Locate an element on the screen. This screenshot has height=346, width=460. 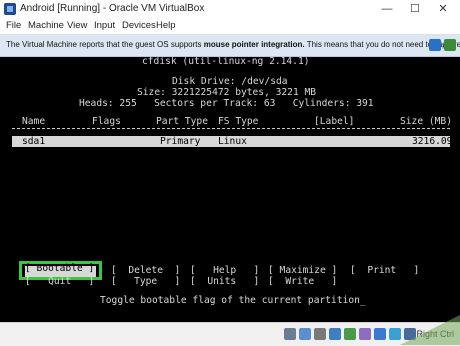
partition-part-type: Primary is located at coordinates (180, 141).